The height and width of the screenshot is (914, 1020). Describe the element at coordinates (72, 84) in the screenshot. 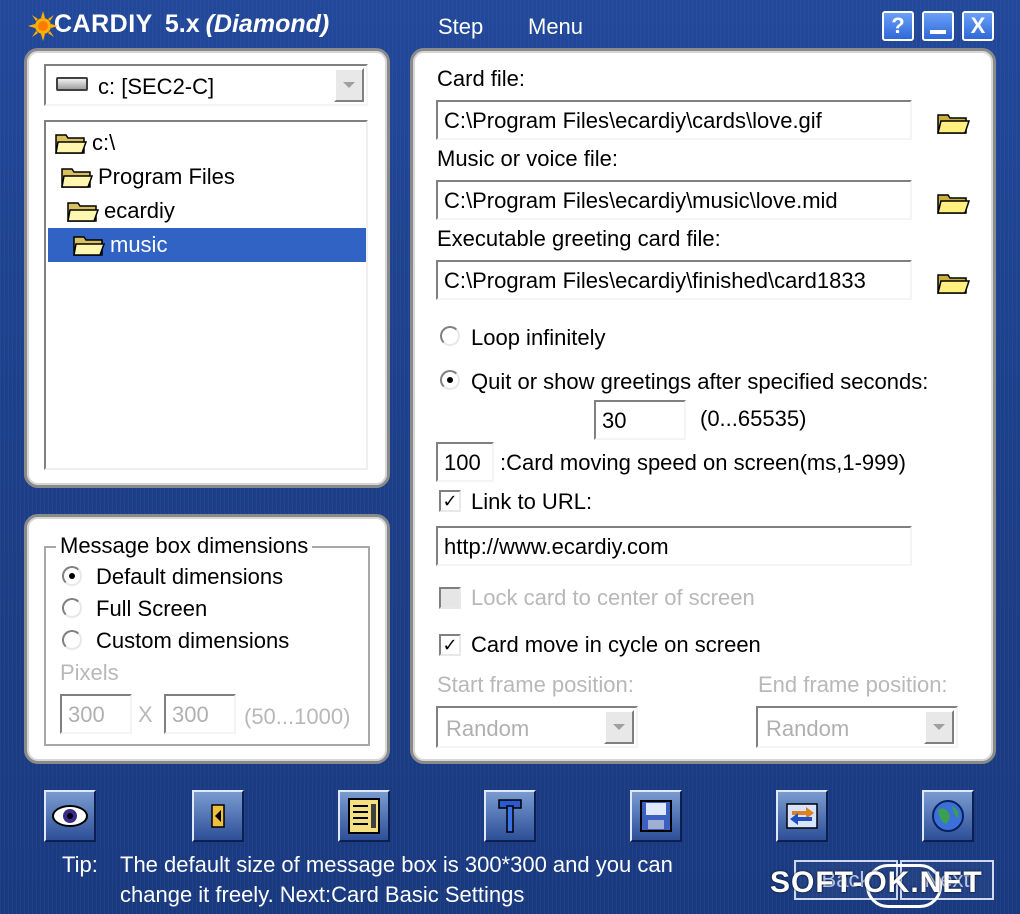

I see `drive-icon` at that location.